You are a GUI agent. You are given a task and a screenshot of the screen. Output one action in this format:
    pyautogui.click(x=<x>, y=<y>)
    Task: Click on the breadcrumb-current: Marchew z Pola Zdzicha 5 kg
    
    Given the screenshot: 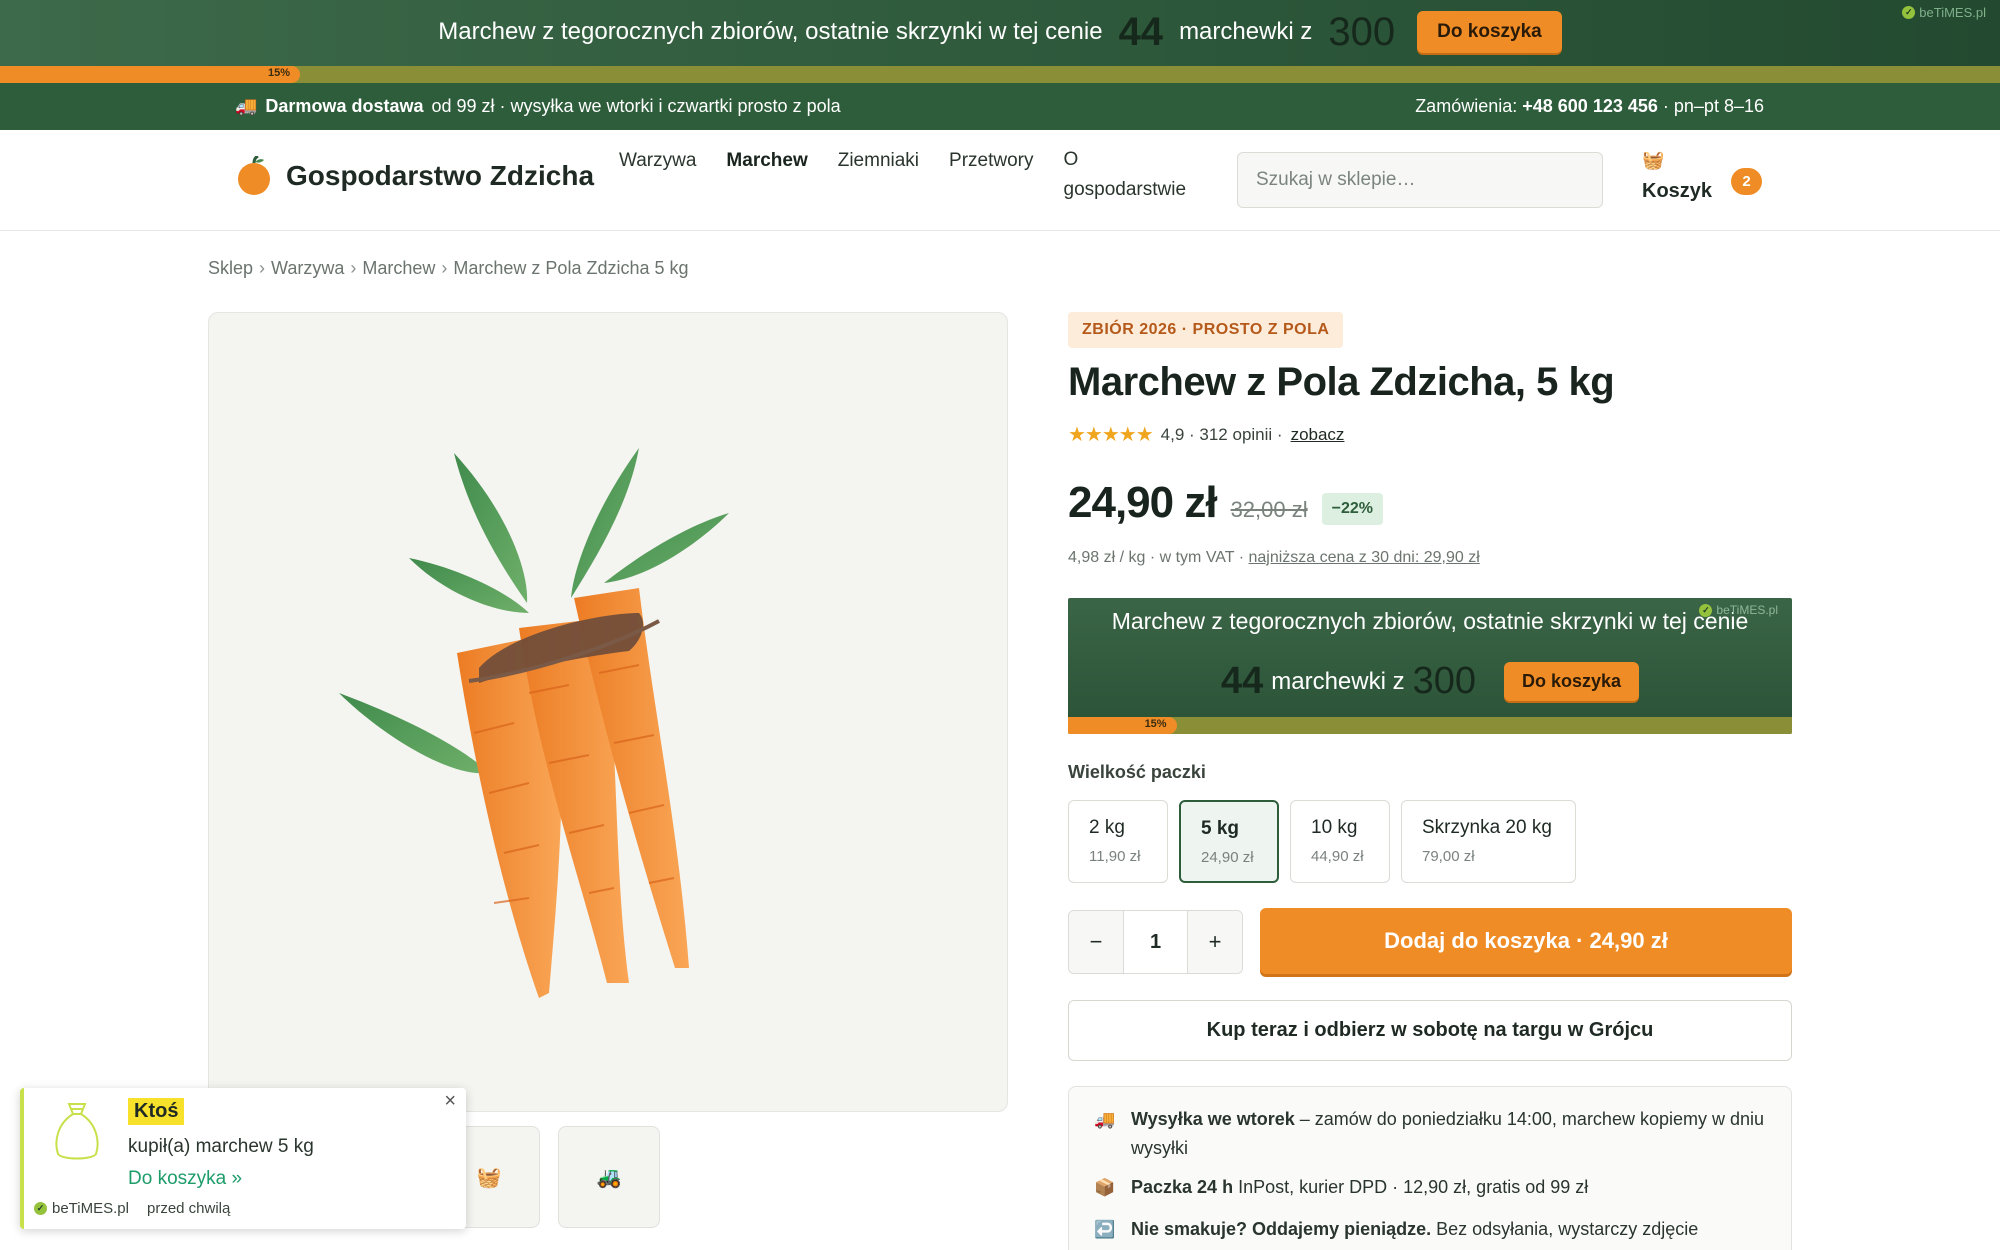 What is the action you would take?
    pyautogui.click(x=571, y=268)
    